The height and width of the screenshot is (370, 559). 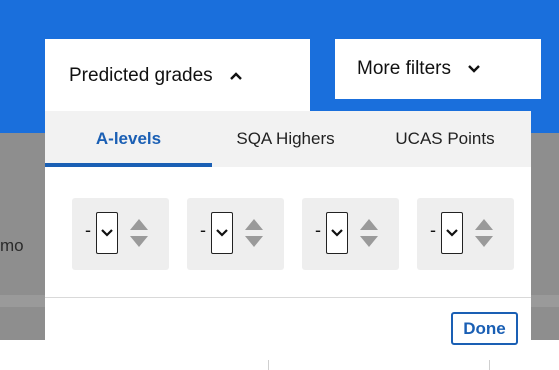 What do you see at coordinates (12, 245) in the screenshot?
I see `background-text-fragment: mo` at bounding box center [12, 245].